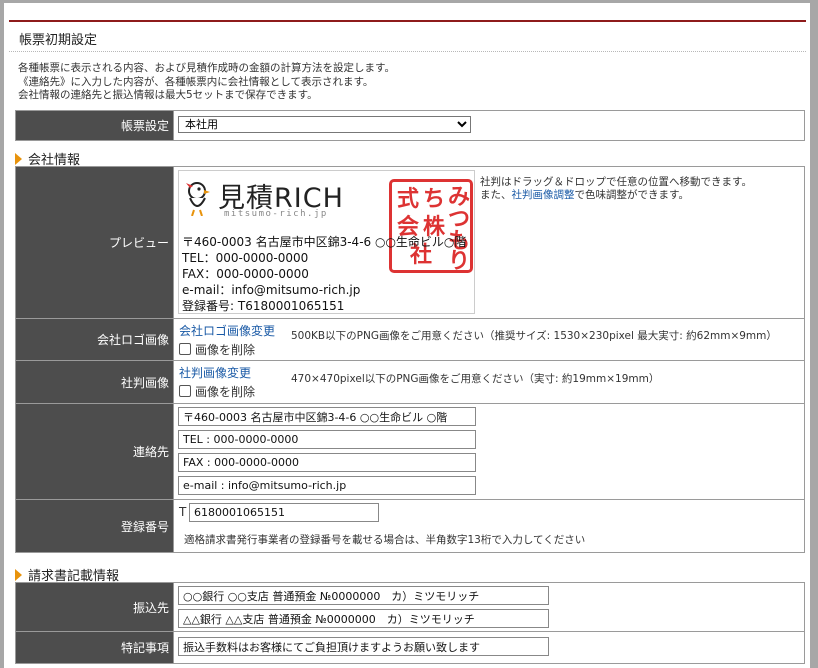  I want to click on bank-cell, so click(489, 607).